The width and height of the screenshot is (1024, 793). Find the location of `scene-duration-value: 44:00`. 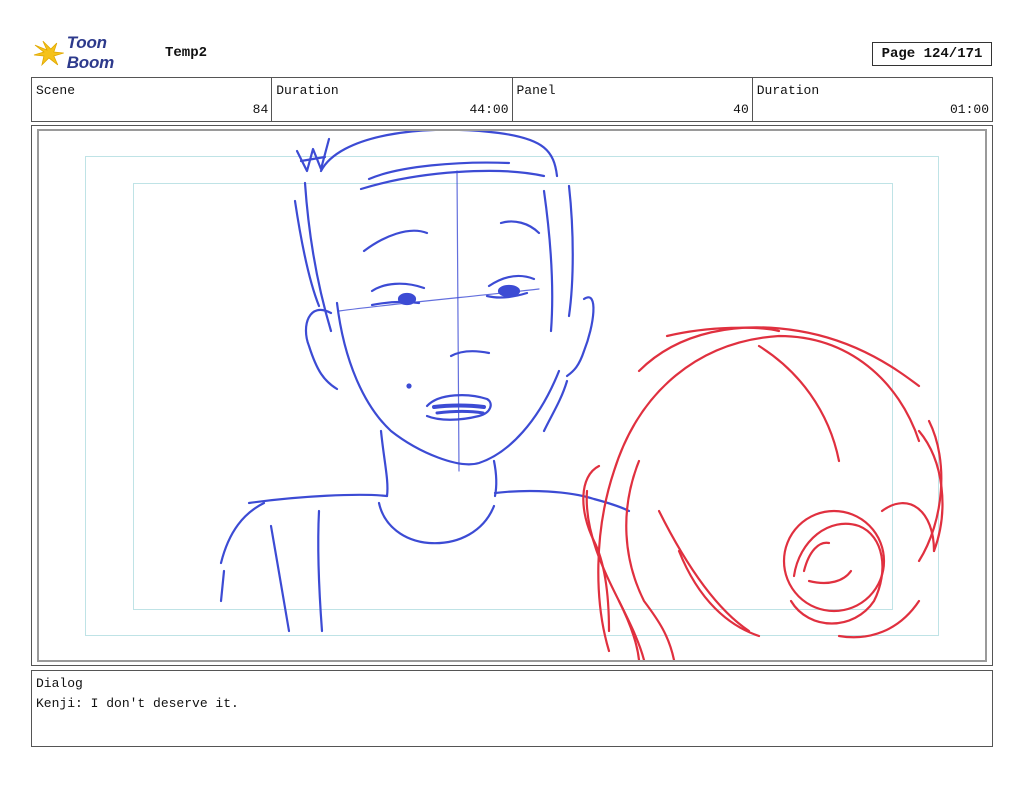

scene-duration-value: 44:00 is located at coordinates (489, 109).